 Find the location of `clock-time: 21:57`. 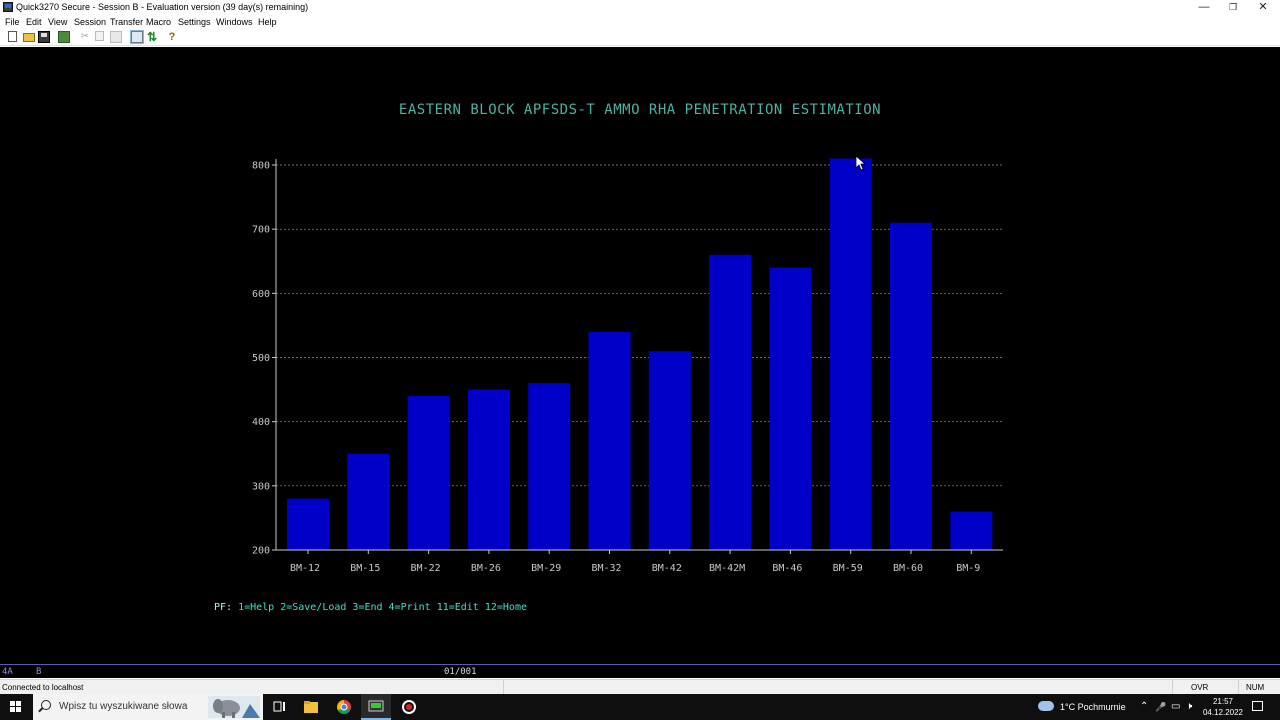

clock-time: 21:57 is located at coordinates (1223, 701).